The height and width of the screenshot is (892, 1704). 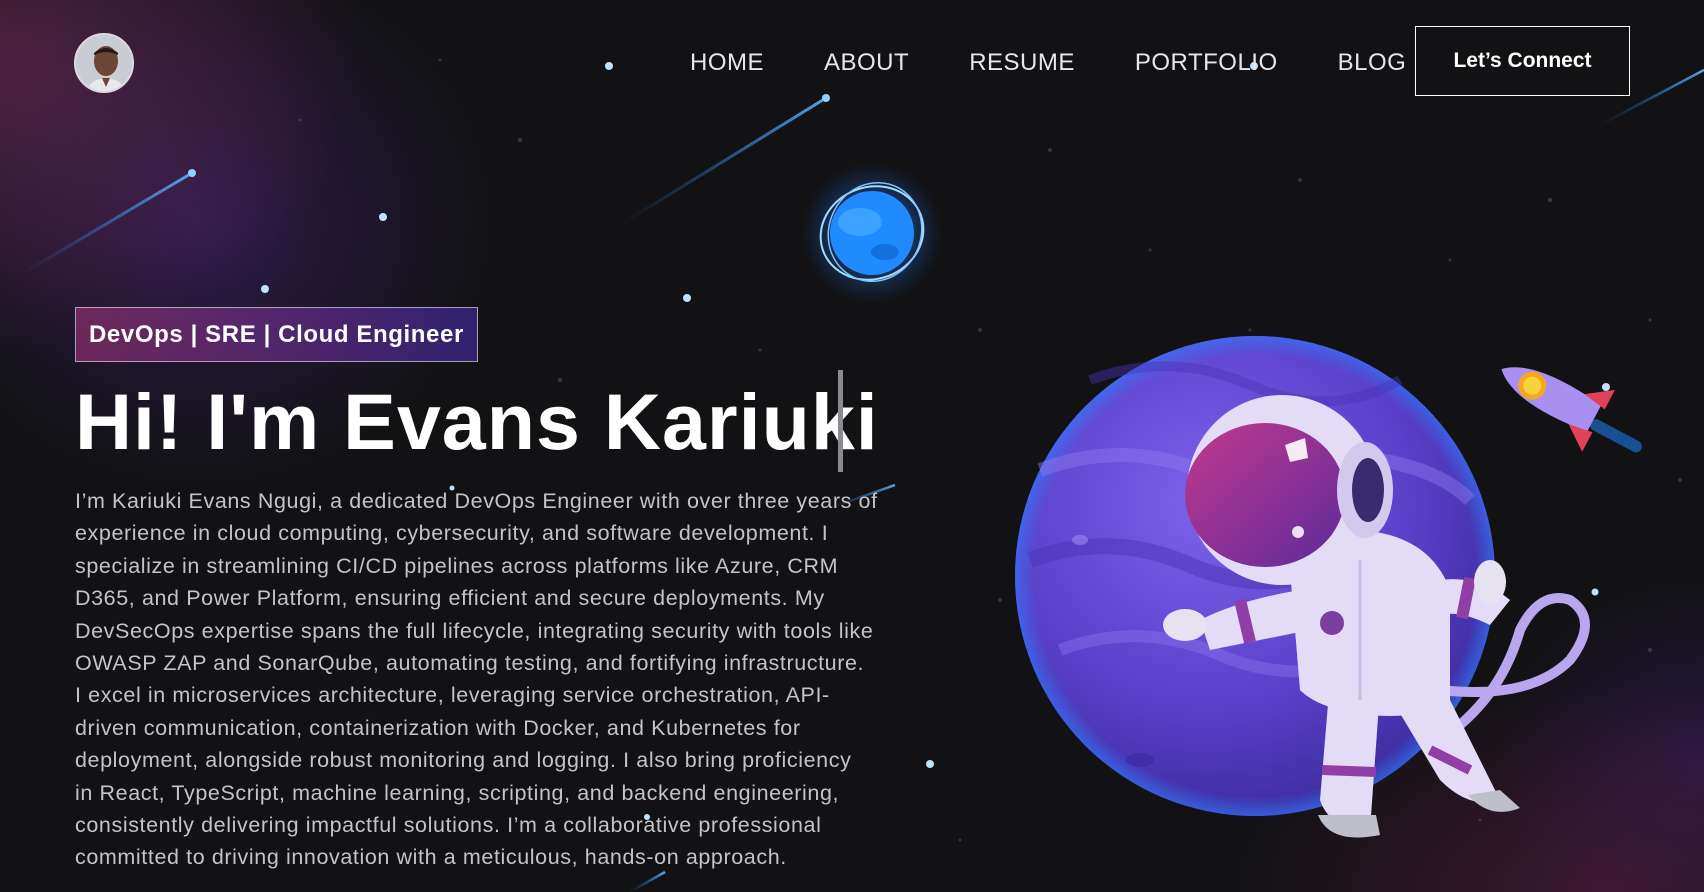 What do you see at coordinates (276, 334) in the screenshot?
I see `role-tagline: DevOps | SRE | Cloud Engineer` at bounding box center [276, 334].